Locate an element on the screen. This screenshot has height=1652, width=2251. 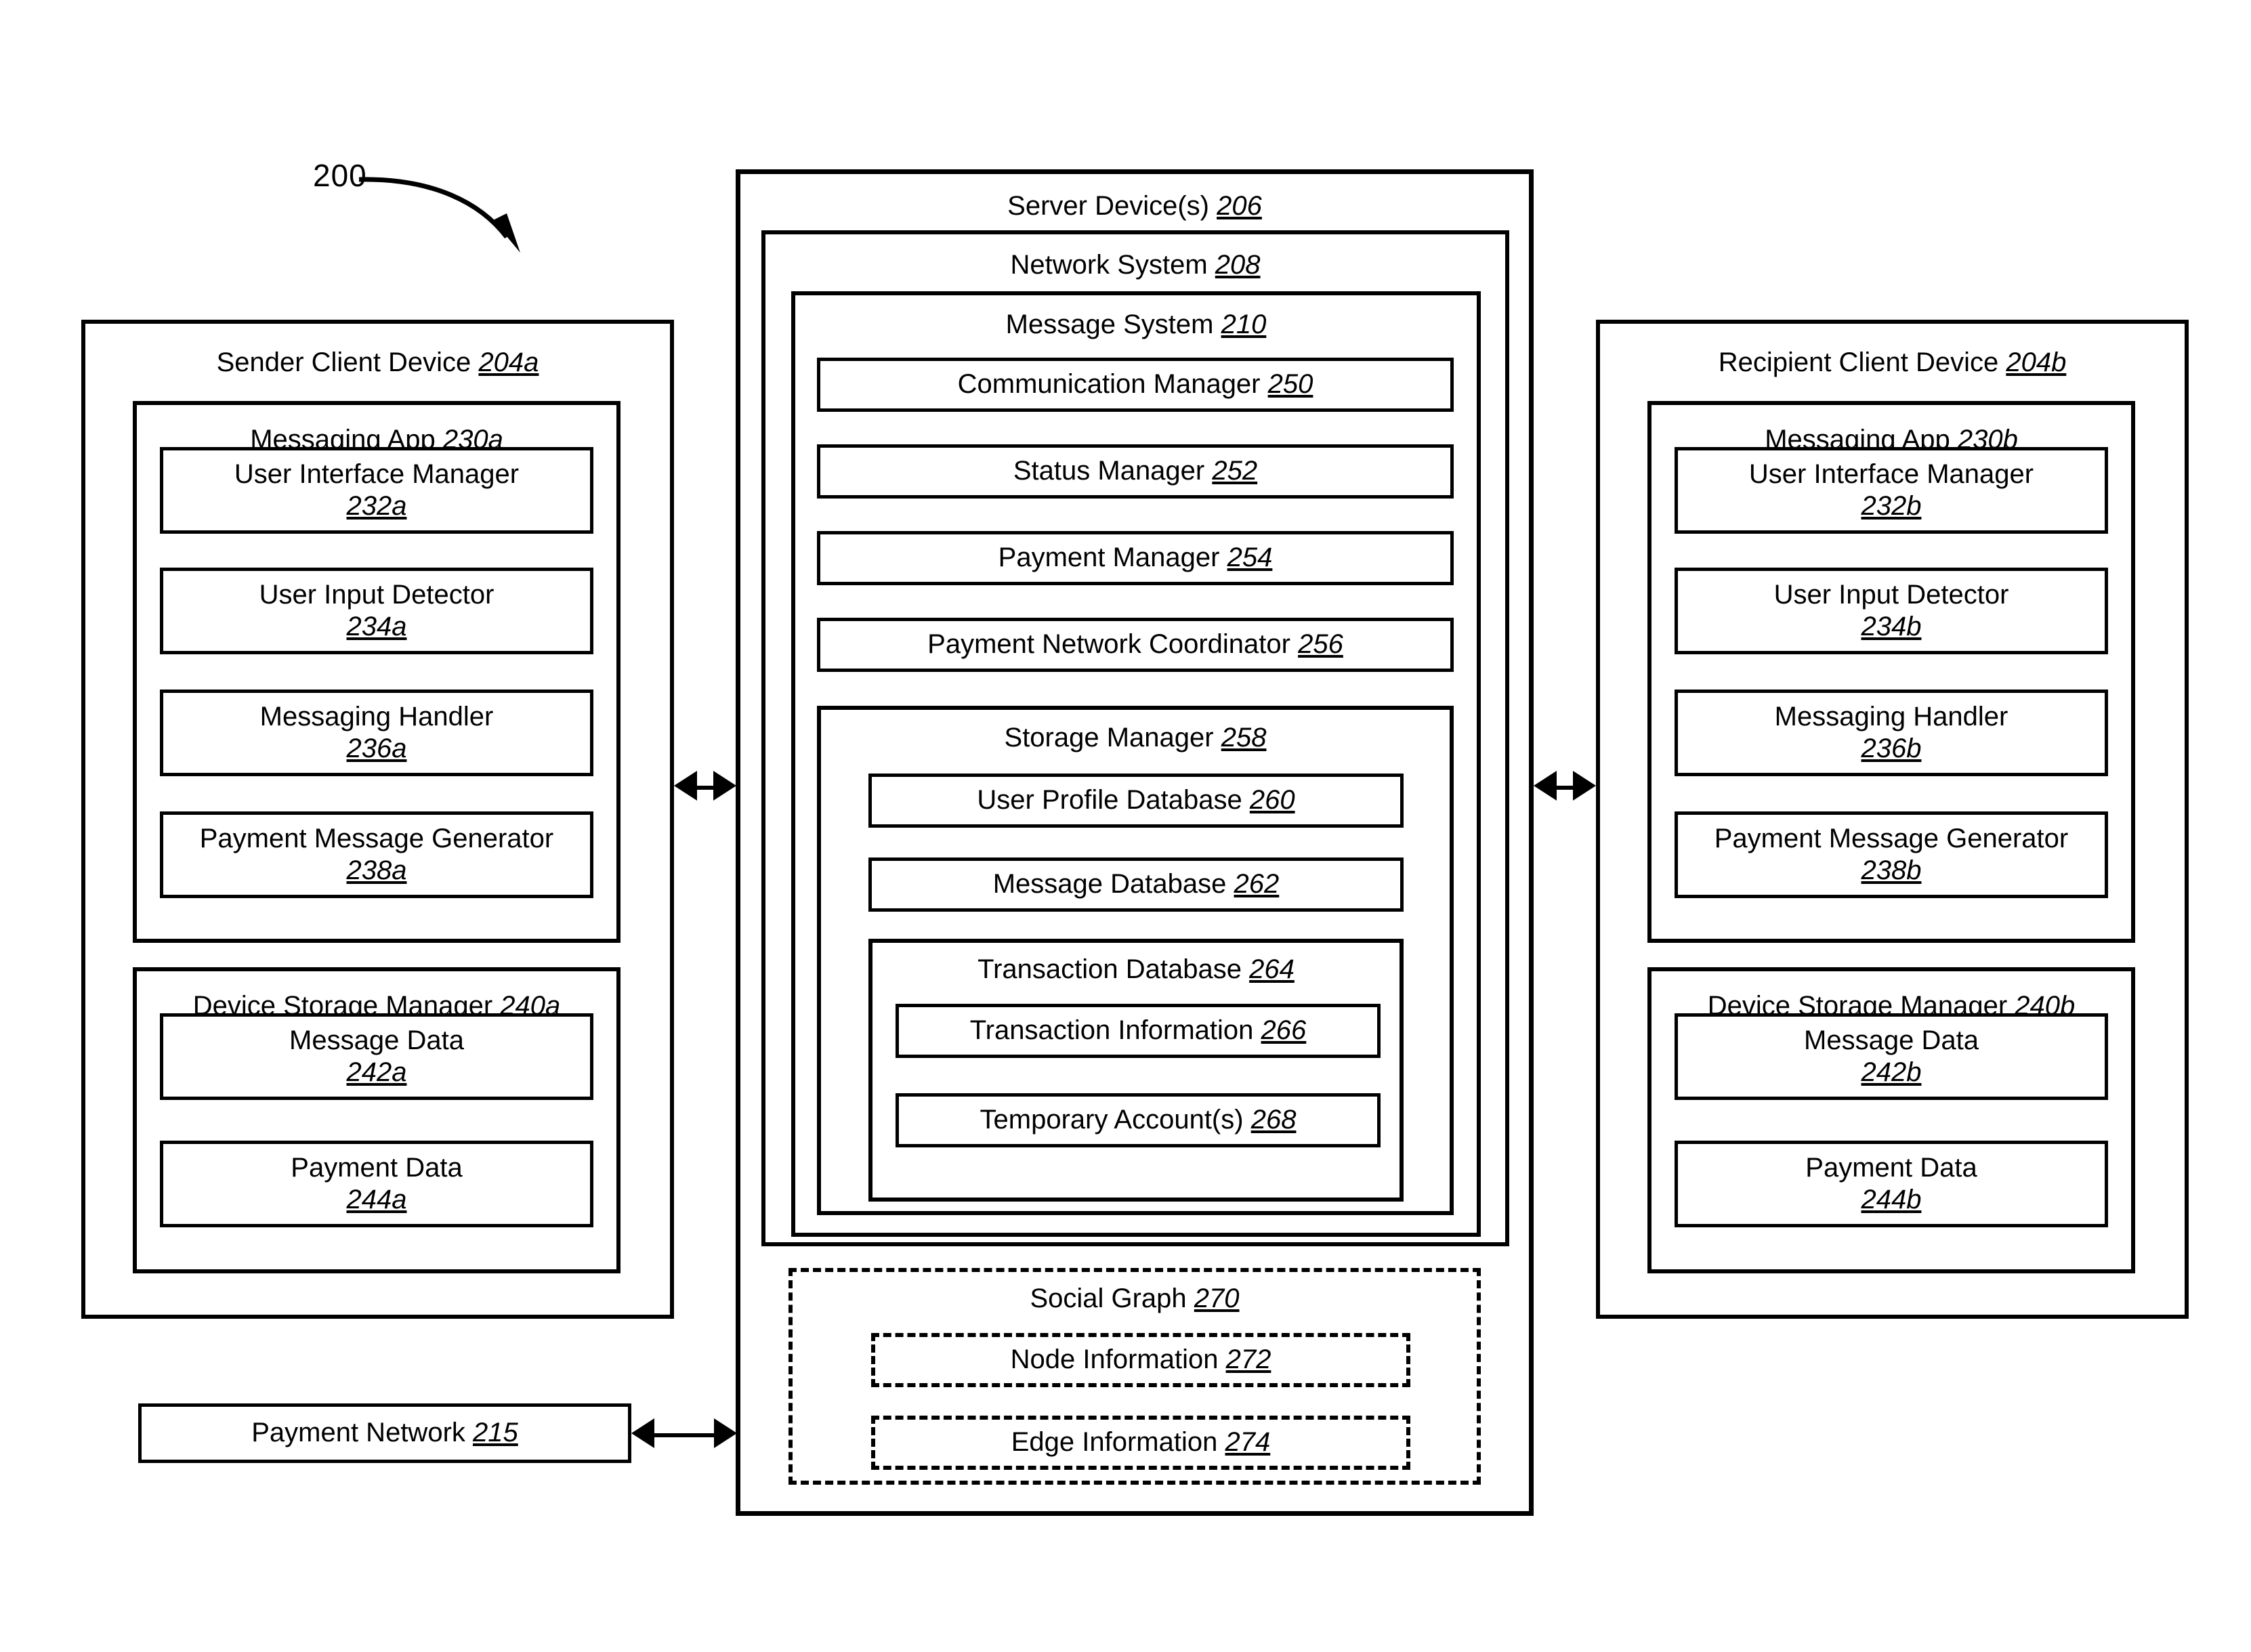
user-profile-database: User Profile Database 260 is located at coordinates (1136, 801).